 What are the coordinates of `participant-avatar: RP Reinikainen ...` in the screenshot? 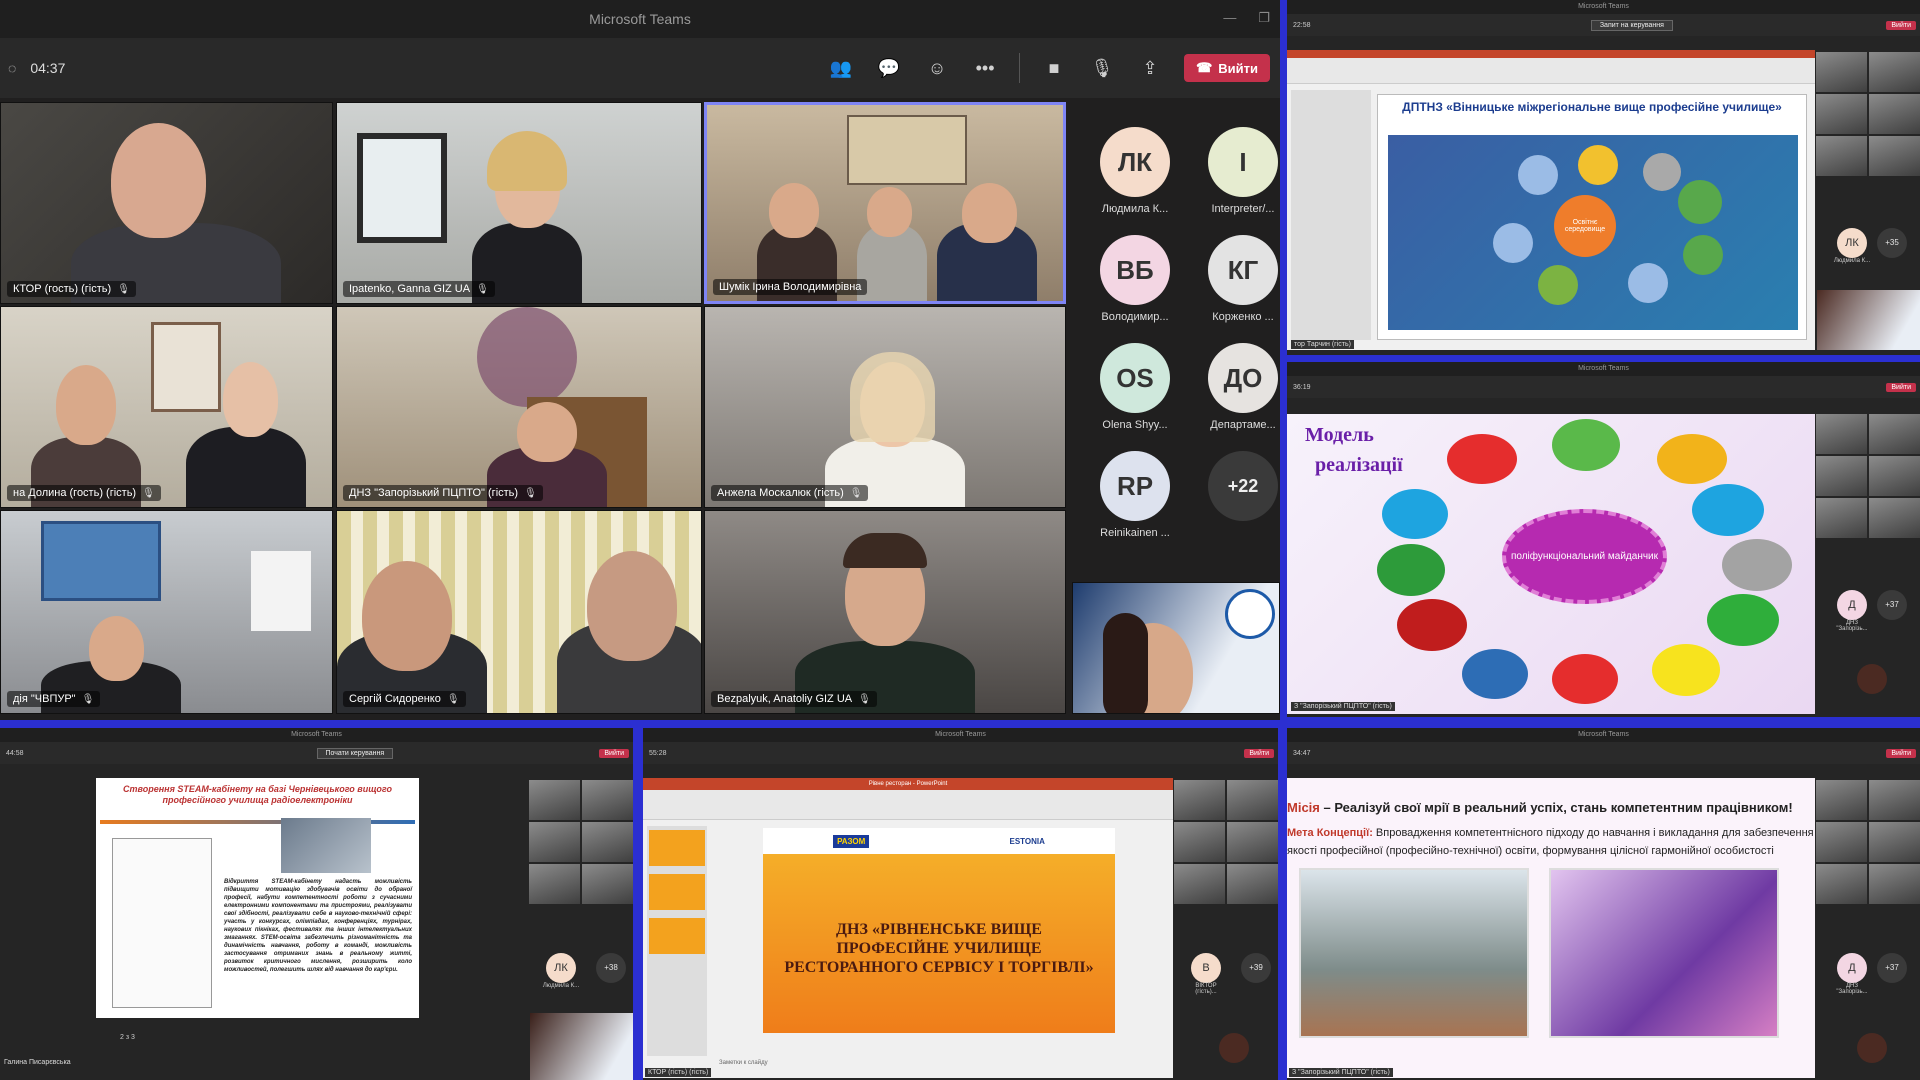 It's located at (1135, 495).